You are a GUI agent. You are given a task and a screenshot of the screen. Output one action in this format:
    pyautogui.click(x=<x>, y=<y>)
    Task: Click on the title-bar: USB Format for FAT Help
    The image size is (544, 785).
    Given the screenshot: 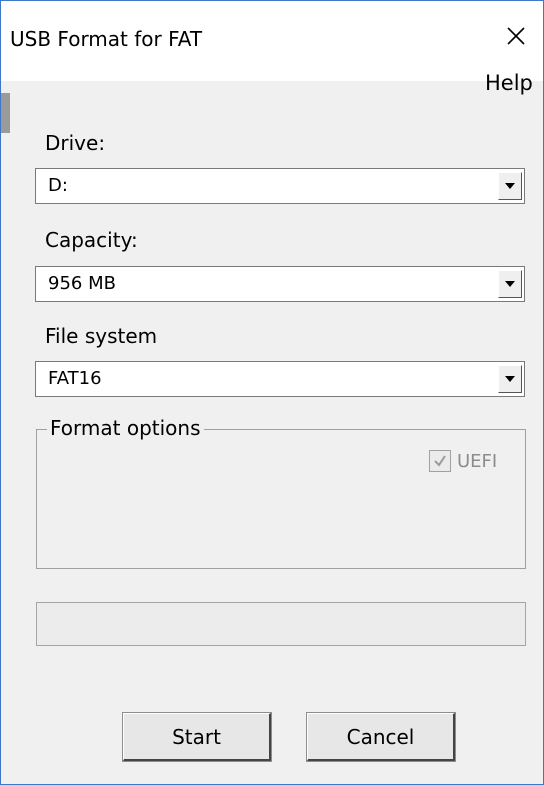 What is the action you would take?
    pyautogui.click(x=272, y=48)
    